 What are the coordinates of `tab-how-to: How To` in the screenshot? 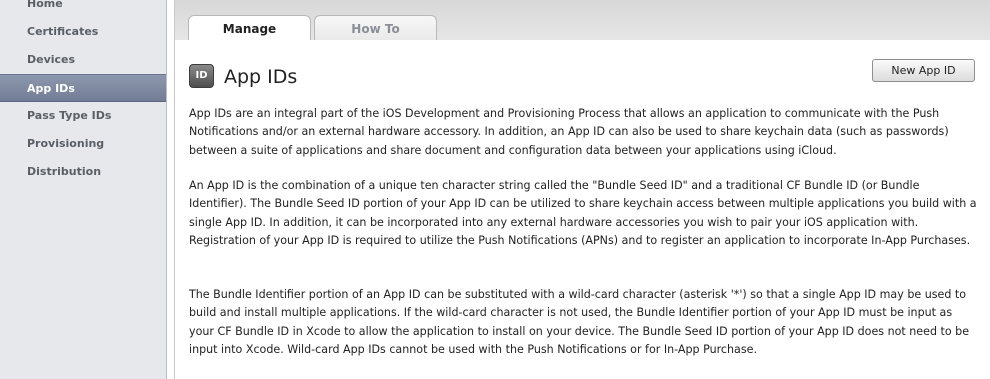 It's located at (375, 28).